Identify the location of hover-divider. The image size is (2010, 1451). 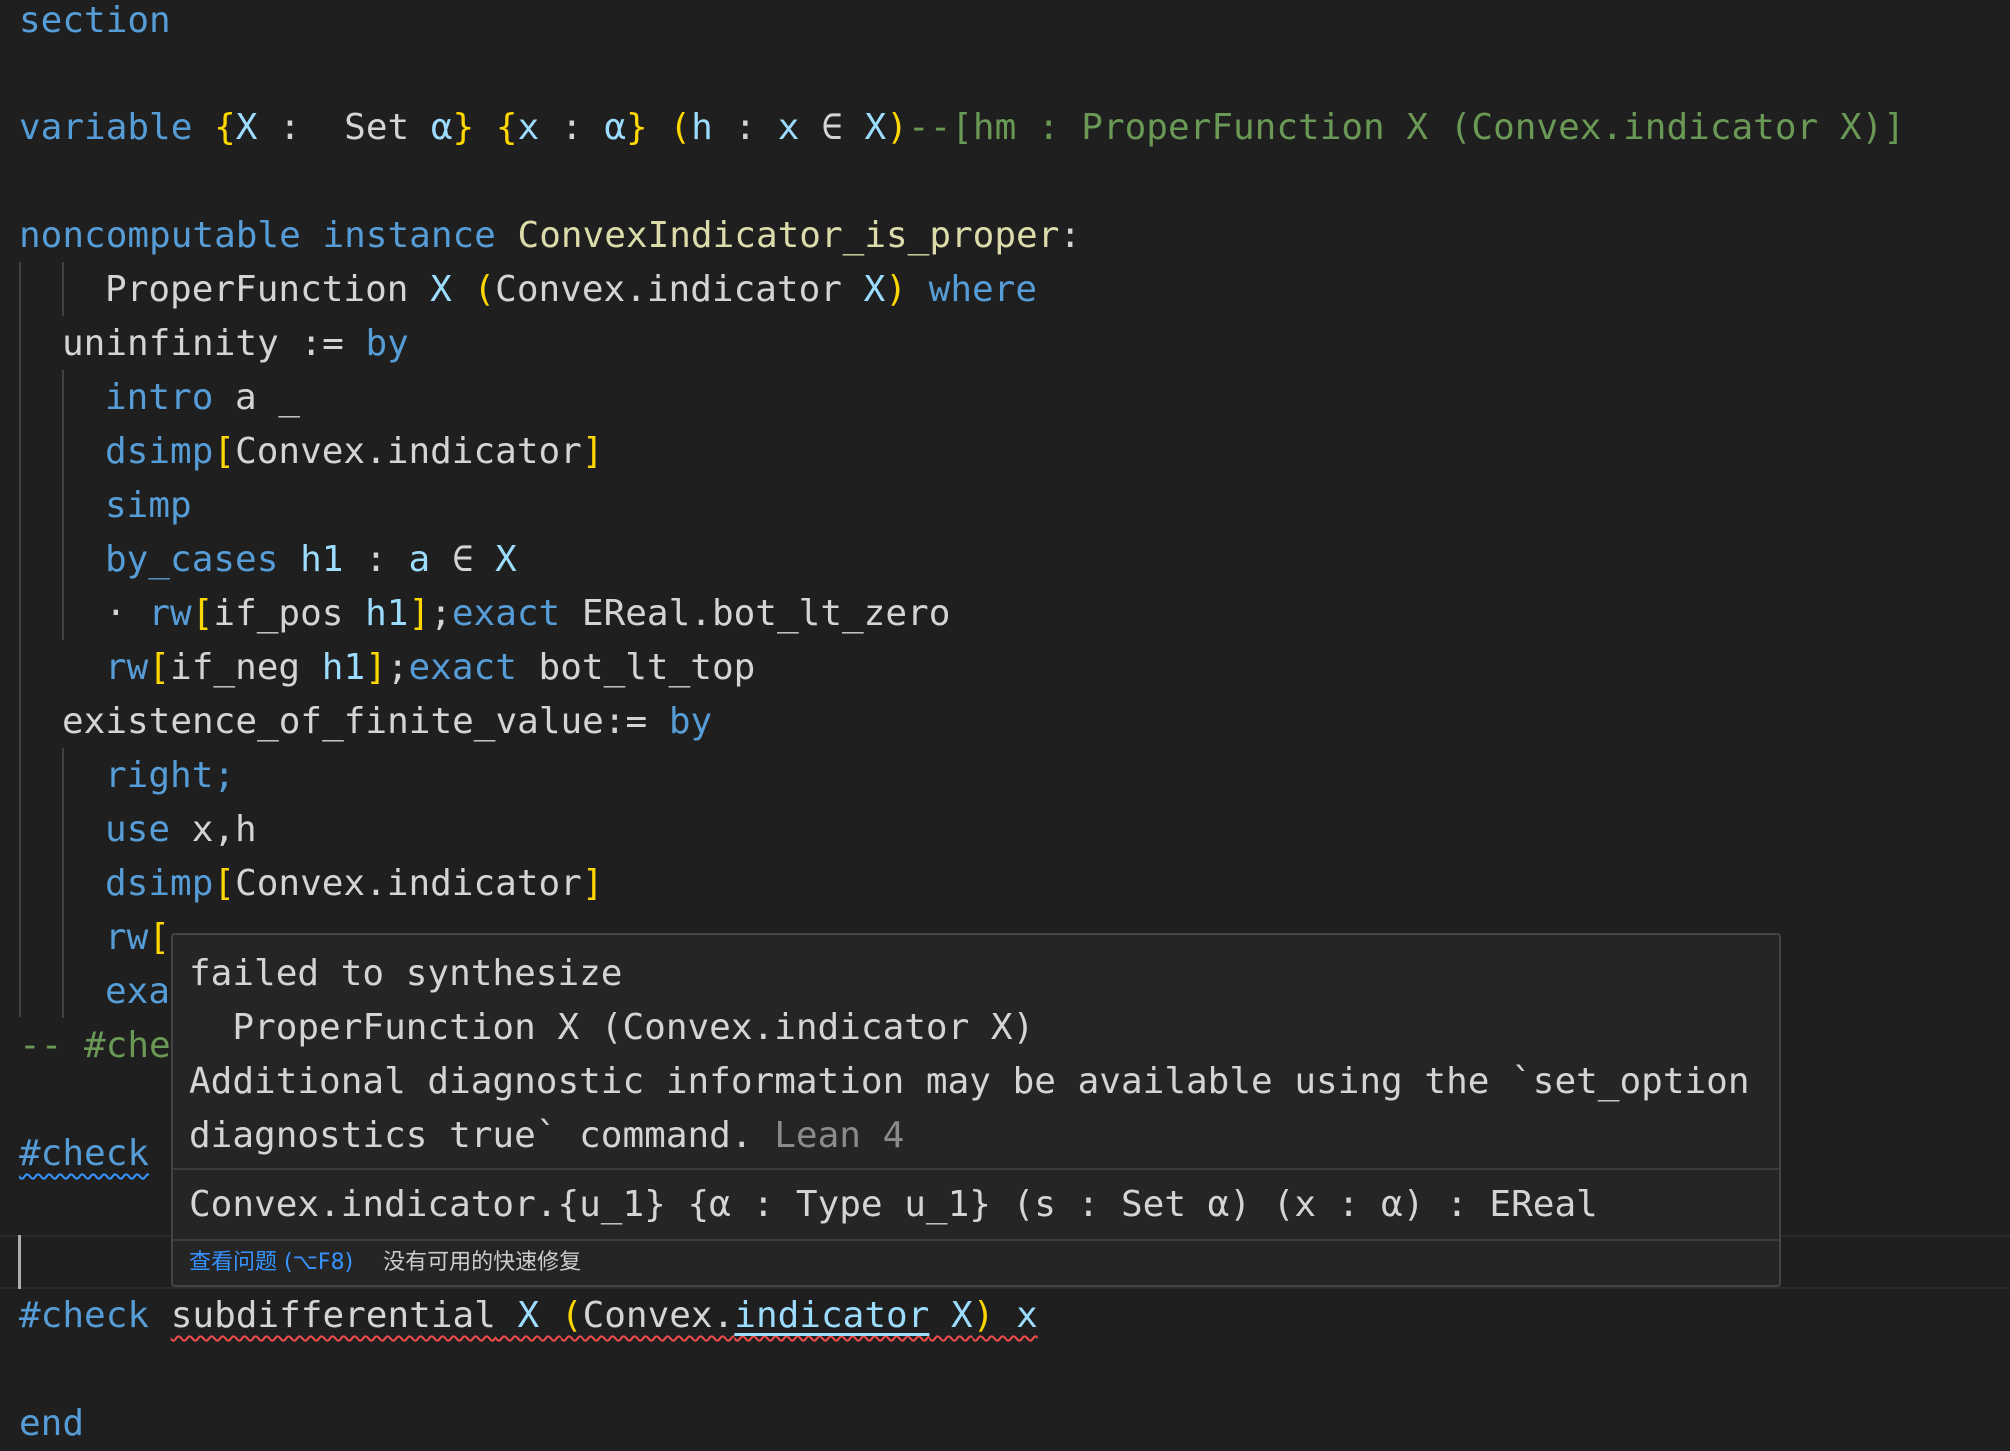
(976, 1169).